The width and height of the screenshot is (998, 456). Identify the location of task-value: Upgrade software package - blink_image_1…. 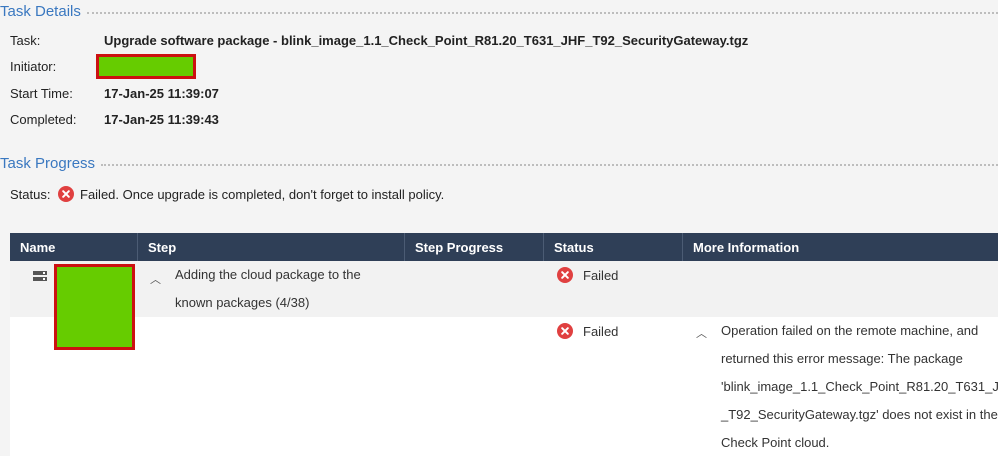
(426, 40).